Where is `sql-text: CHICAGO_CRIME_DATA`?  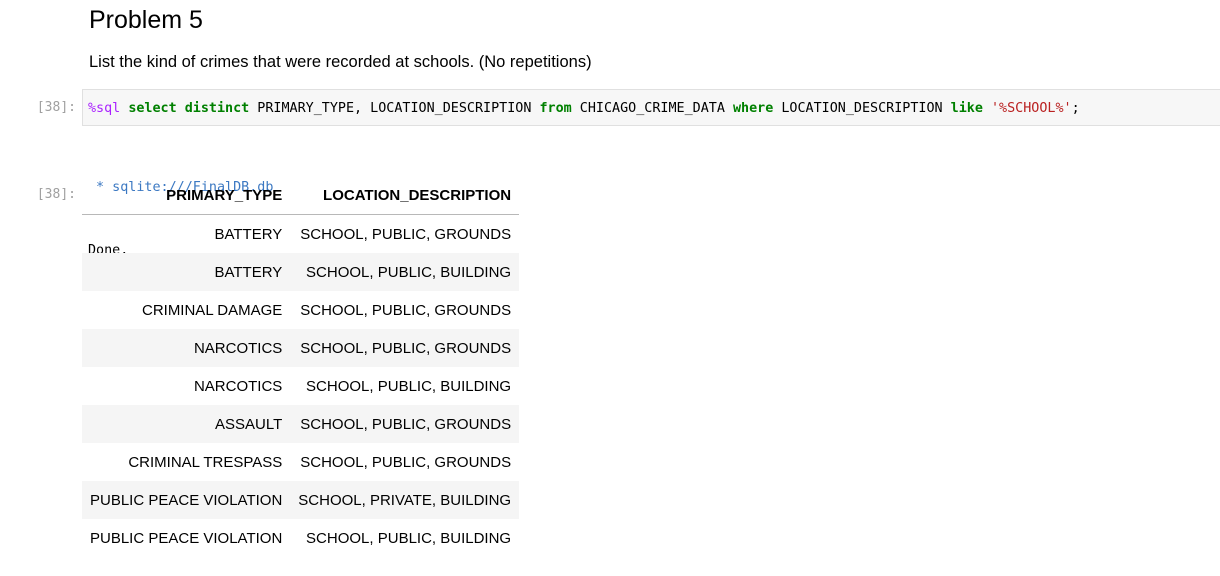 sql-text: CHICAGO_CRIME_DATA is located at coordinates (652, 108).